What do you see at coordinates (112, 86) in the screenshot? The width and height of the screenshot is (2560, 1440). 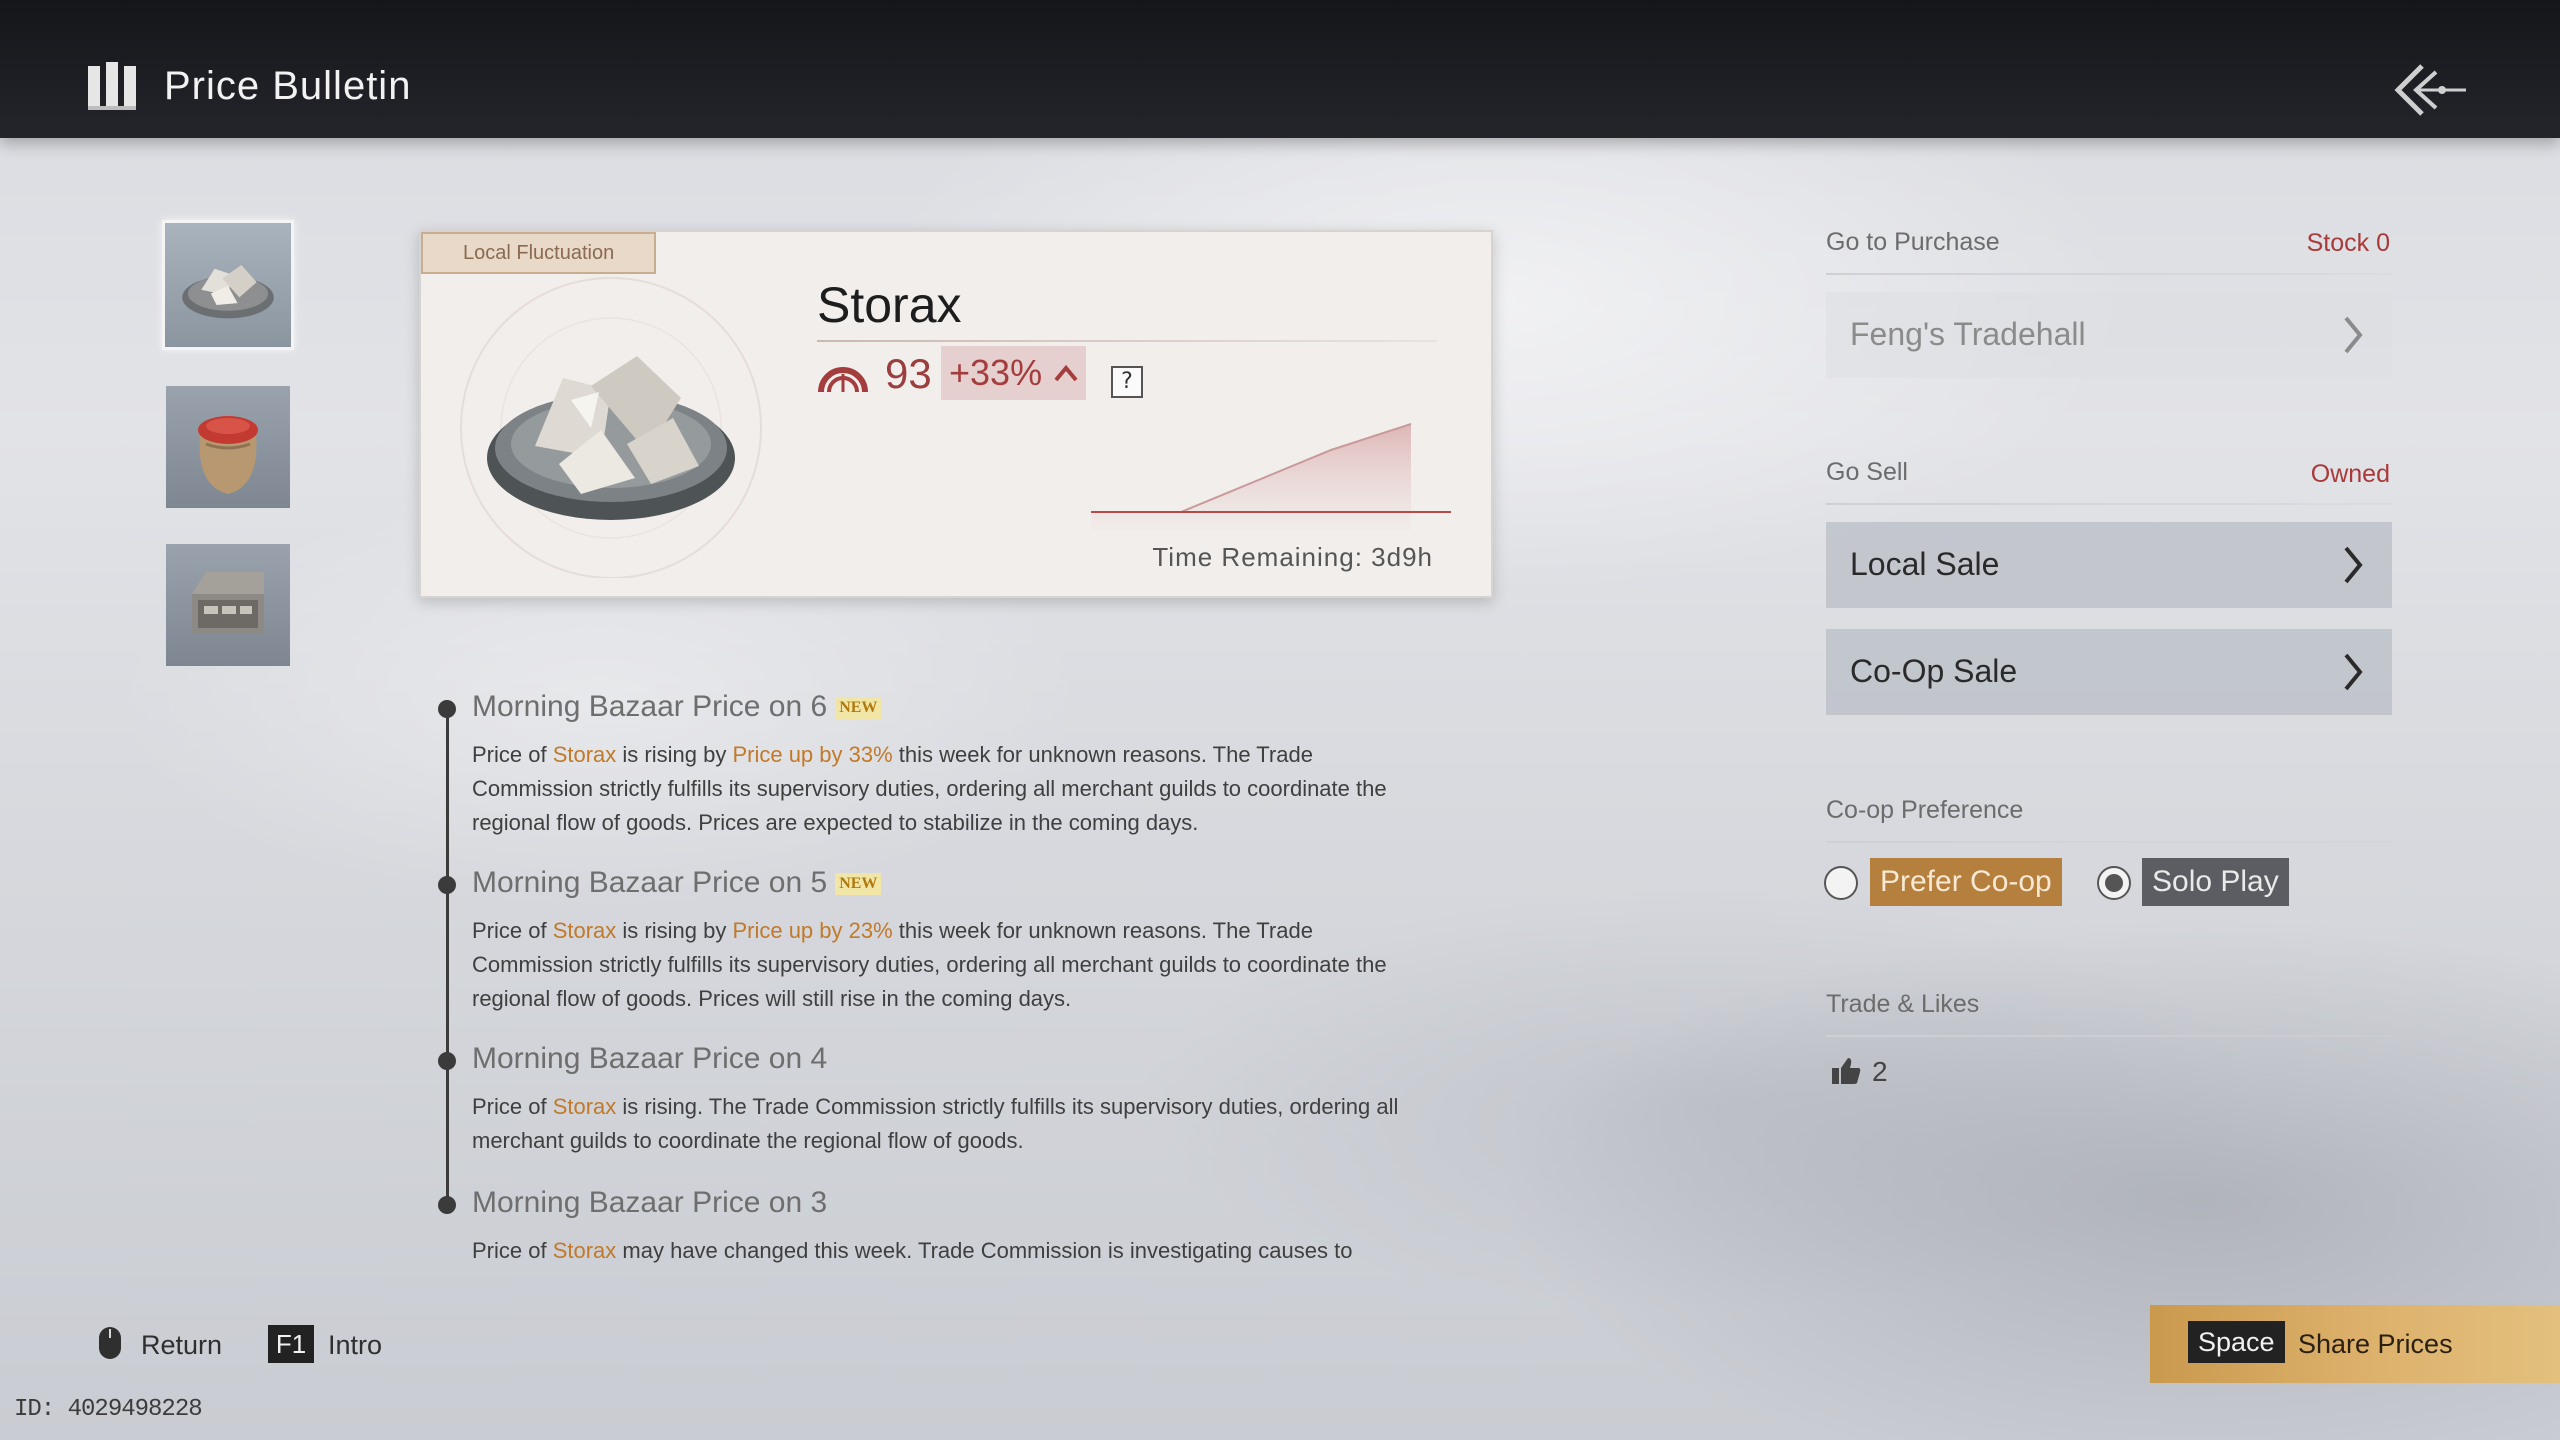 I see `book-icon` at bounding box center [112, 86].